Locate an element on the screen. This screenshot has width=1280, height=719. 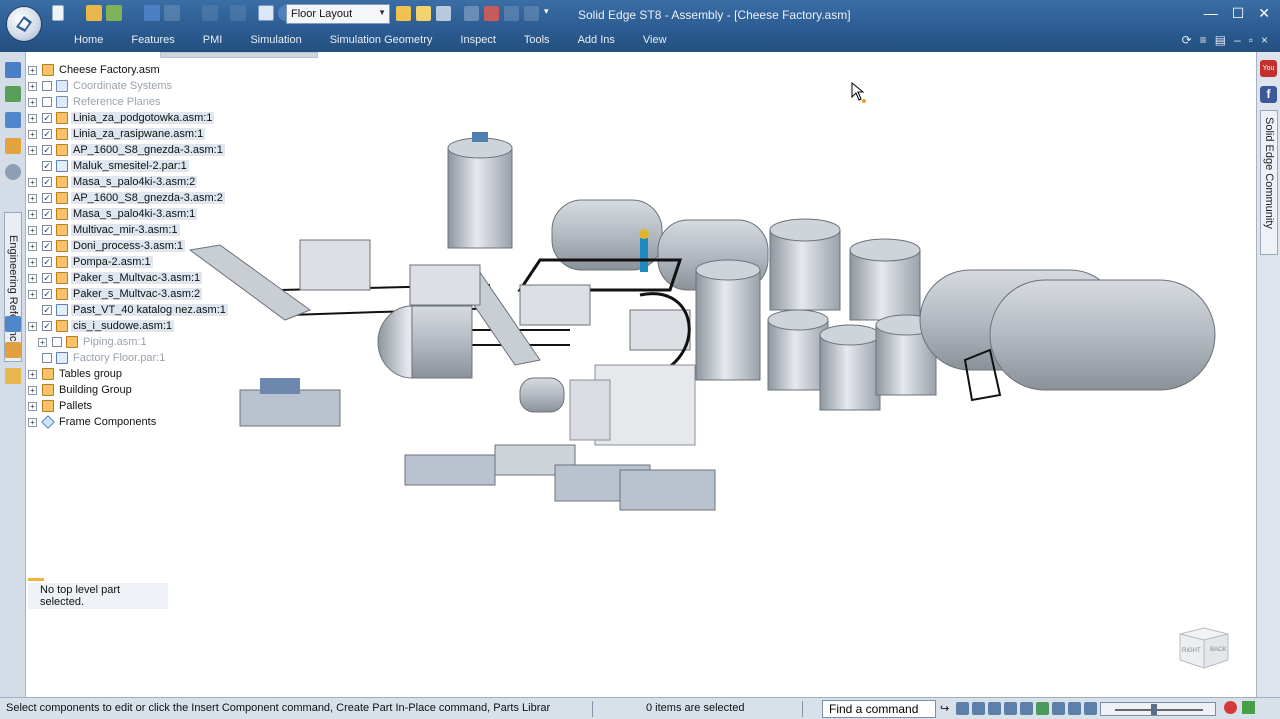
ribbon-options-icon: ≡ is located at coordinates (1203, 40).